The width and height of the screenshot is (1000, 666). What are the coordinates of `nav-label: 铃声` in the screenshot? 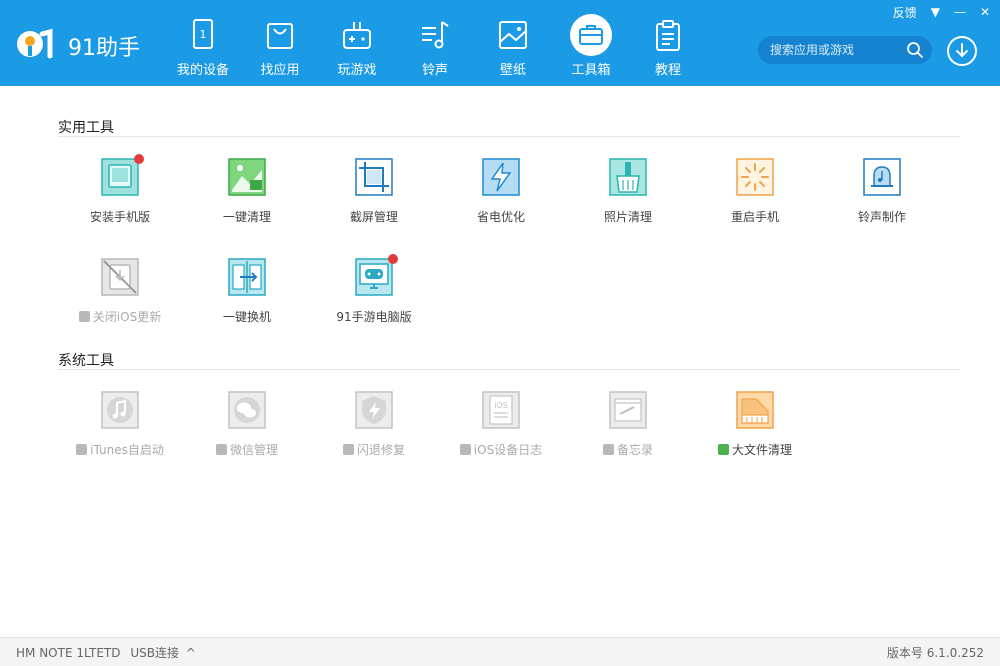 It's located at (434, 70).